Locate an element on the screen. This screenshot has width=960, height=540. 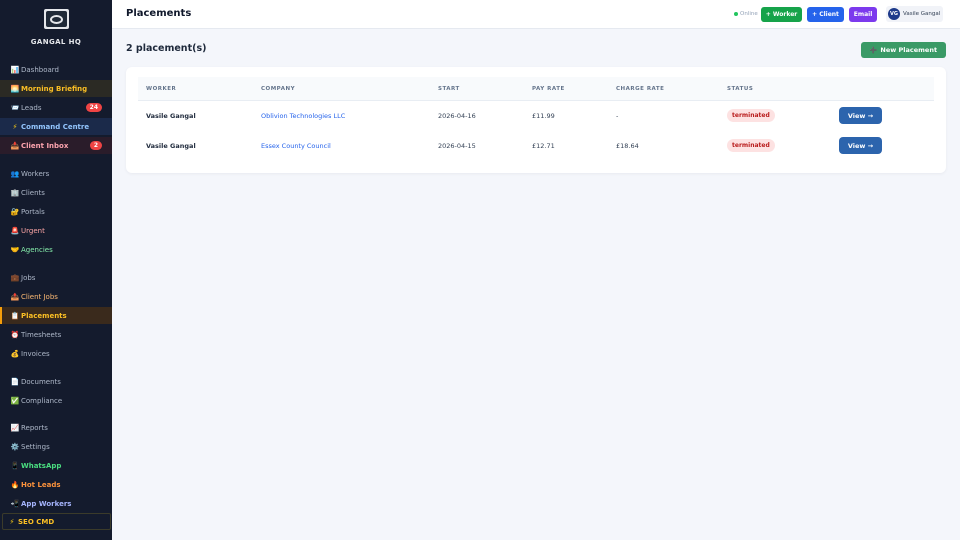
status-dot-icon is located at coordinates (736, 14).